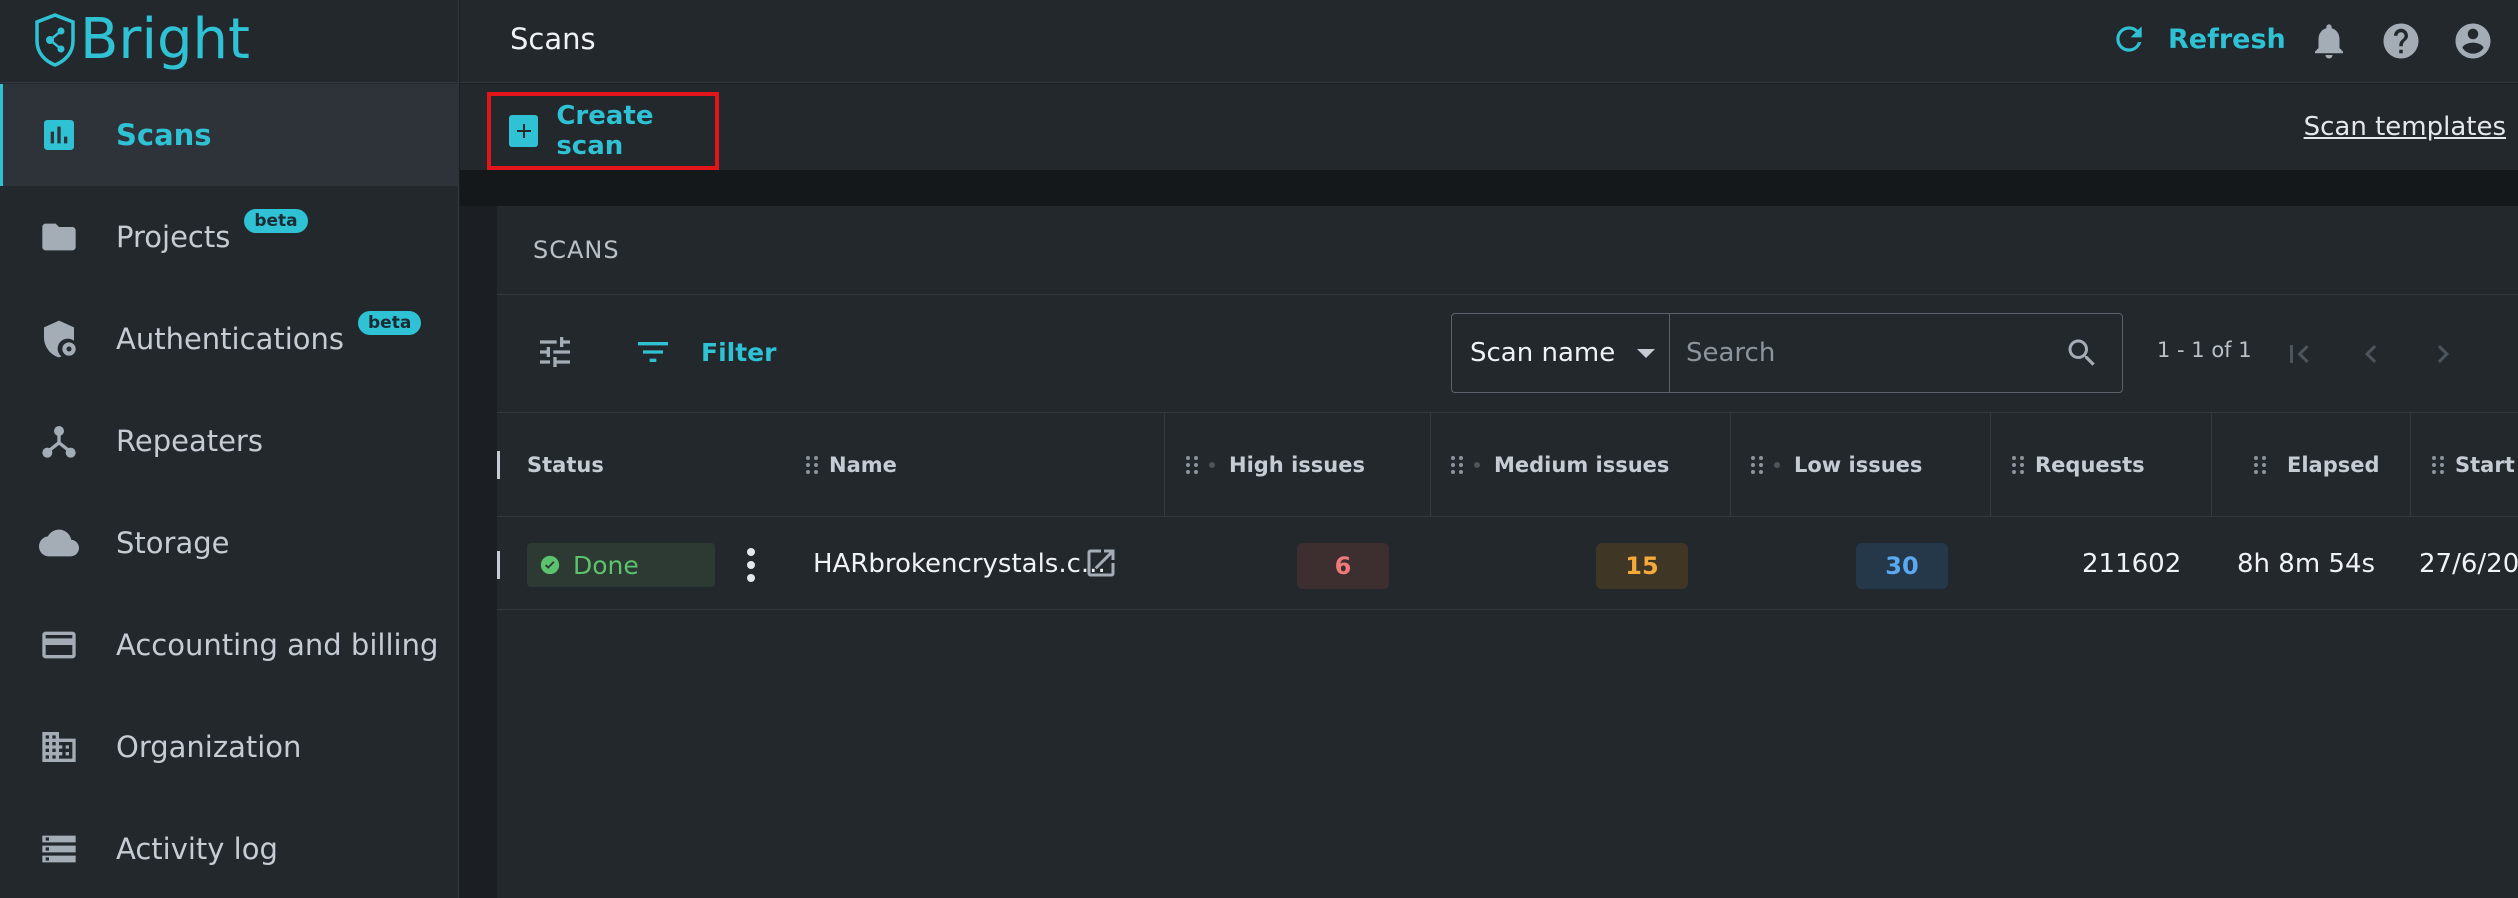 The image size is (2518, 898). I want to click on sidebar-item-label: Authentications, so click(230, 339).